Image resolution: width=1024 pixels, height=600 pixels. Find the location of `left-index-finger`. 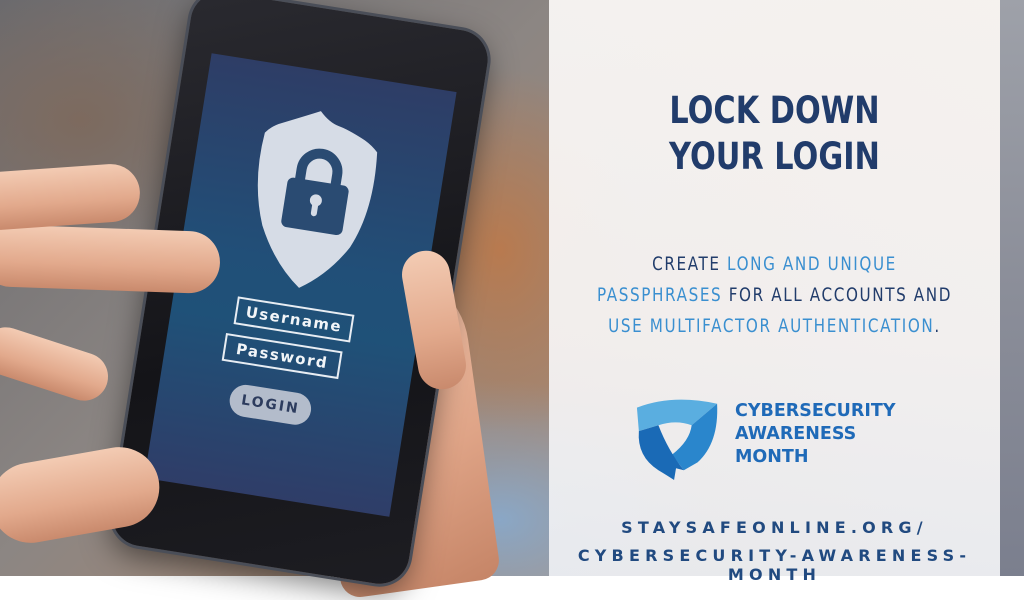

left-index-finger is located at coordinates (111, 259).